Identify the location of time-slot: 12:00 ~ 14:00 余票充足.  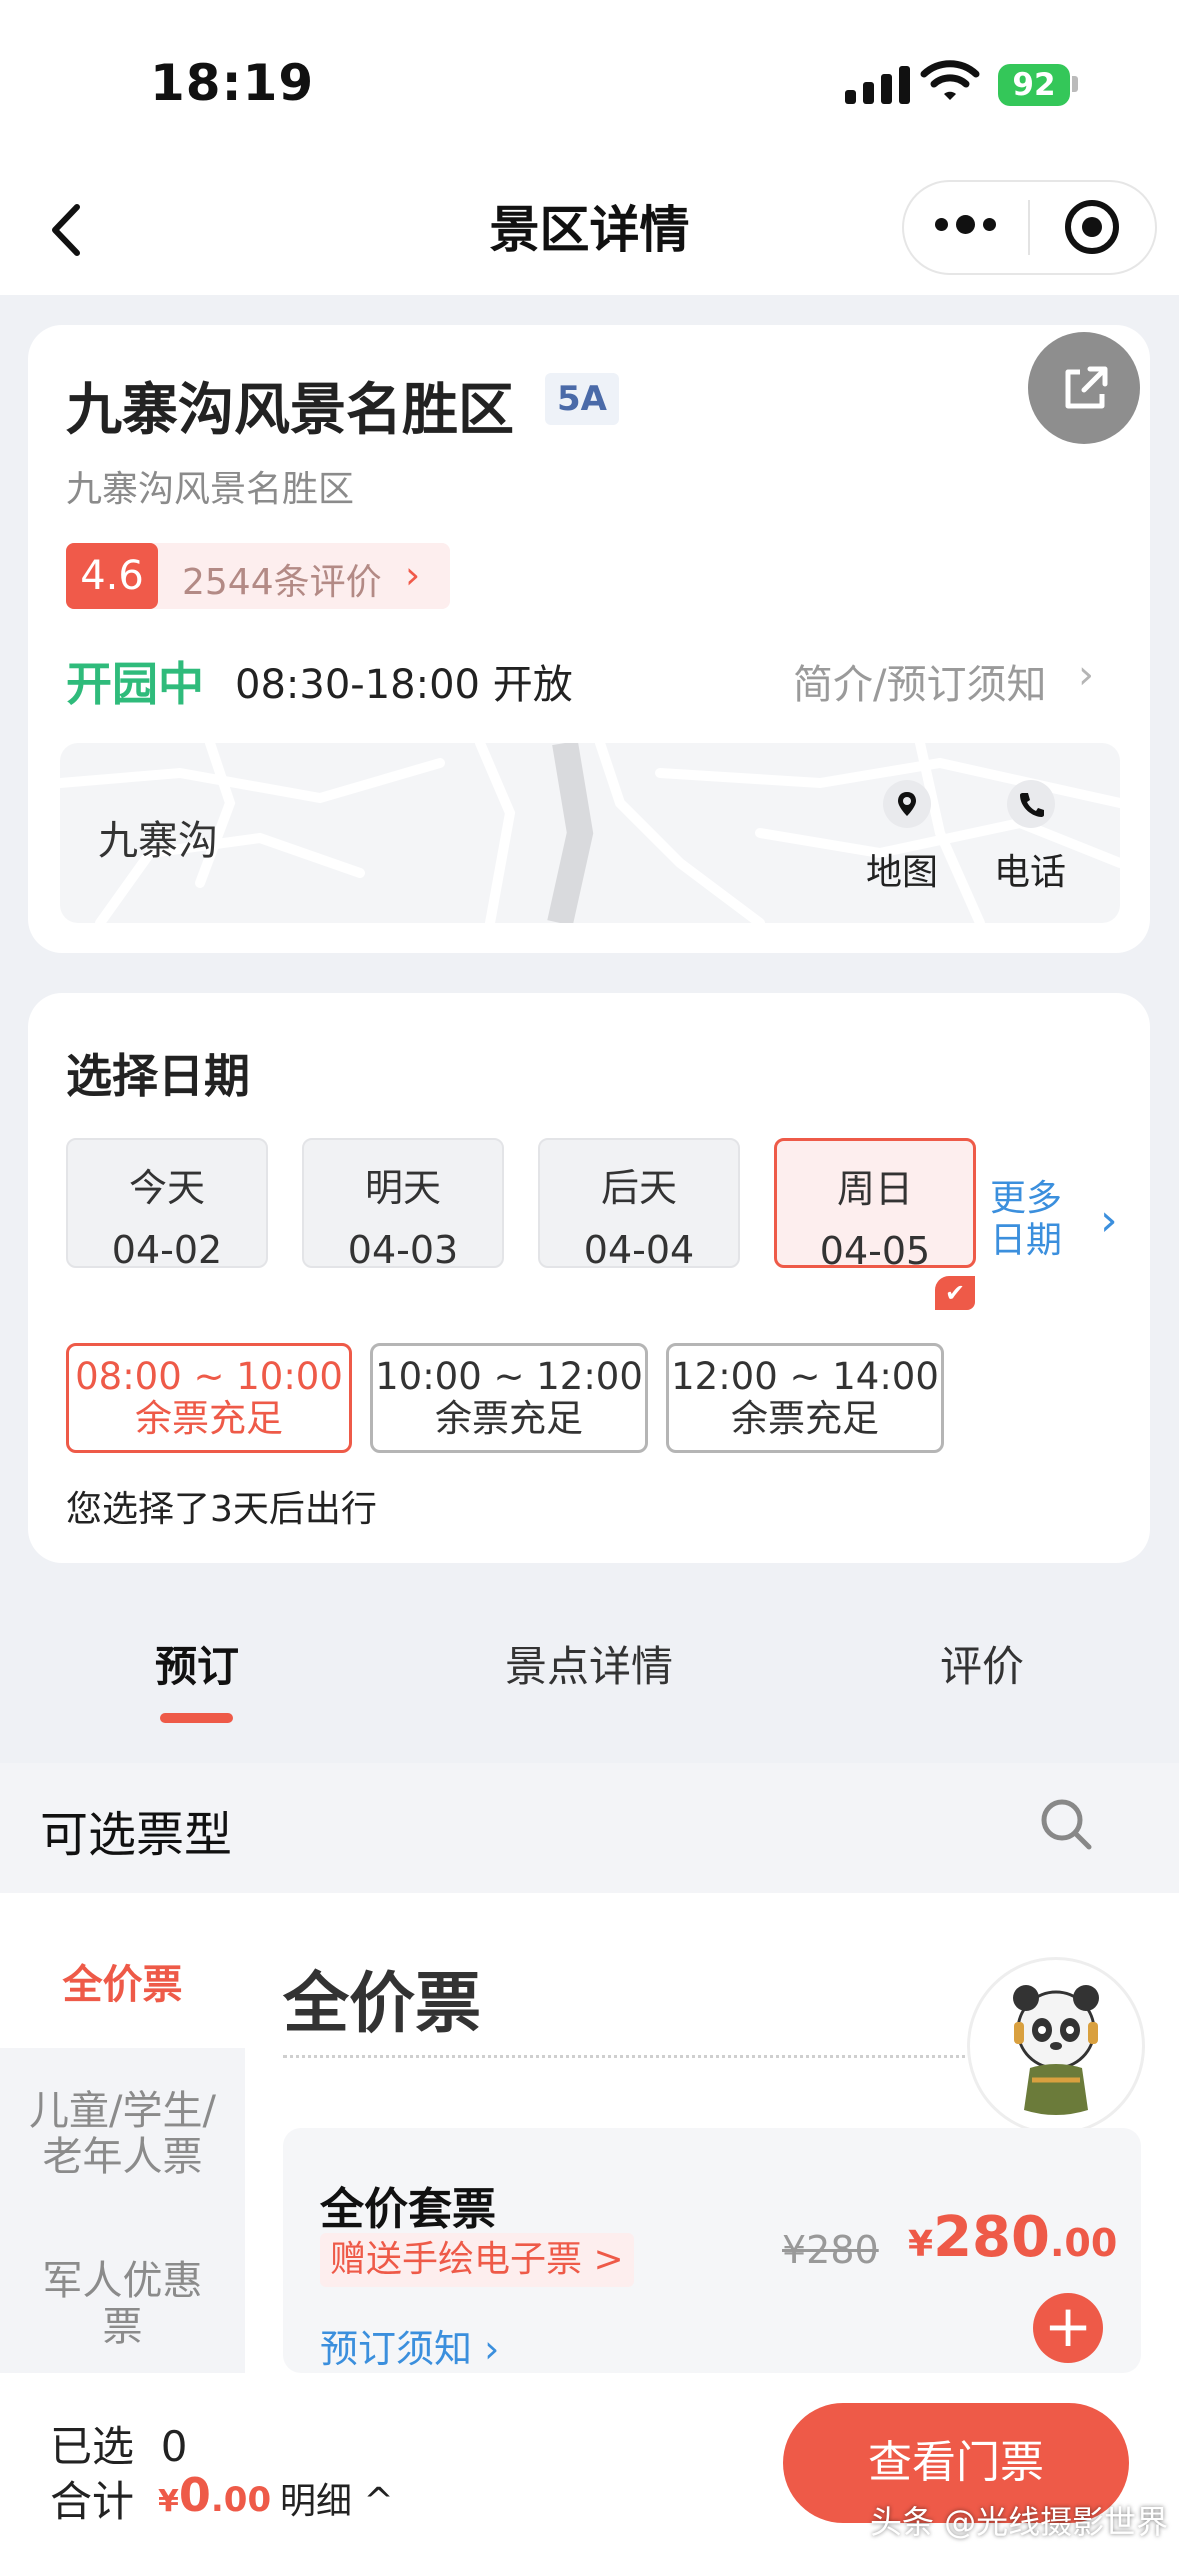
(805, 1398).